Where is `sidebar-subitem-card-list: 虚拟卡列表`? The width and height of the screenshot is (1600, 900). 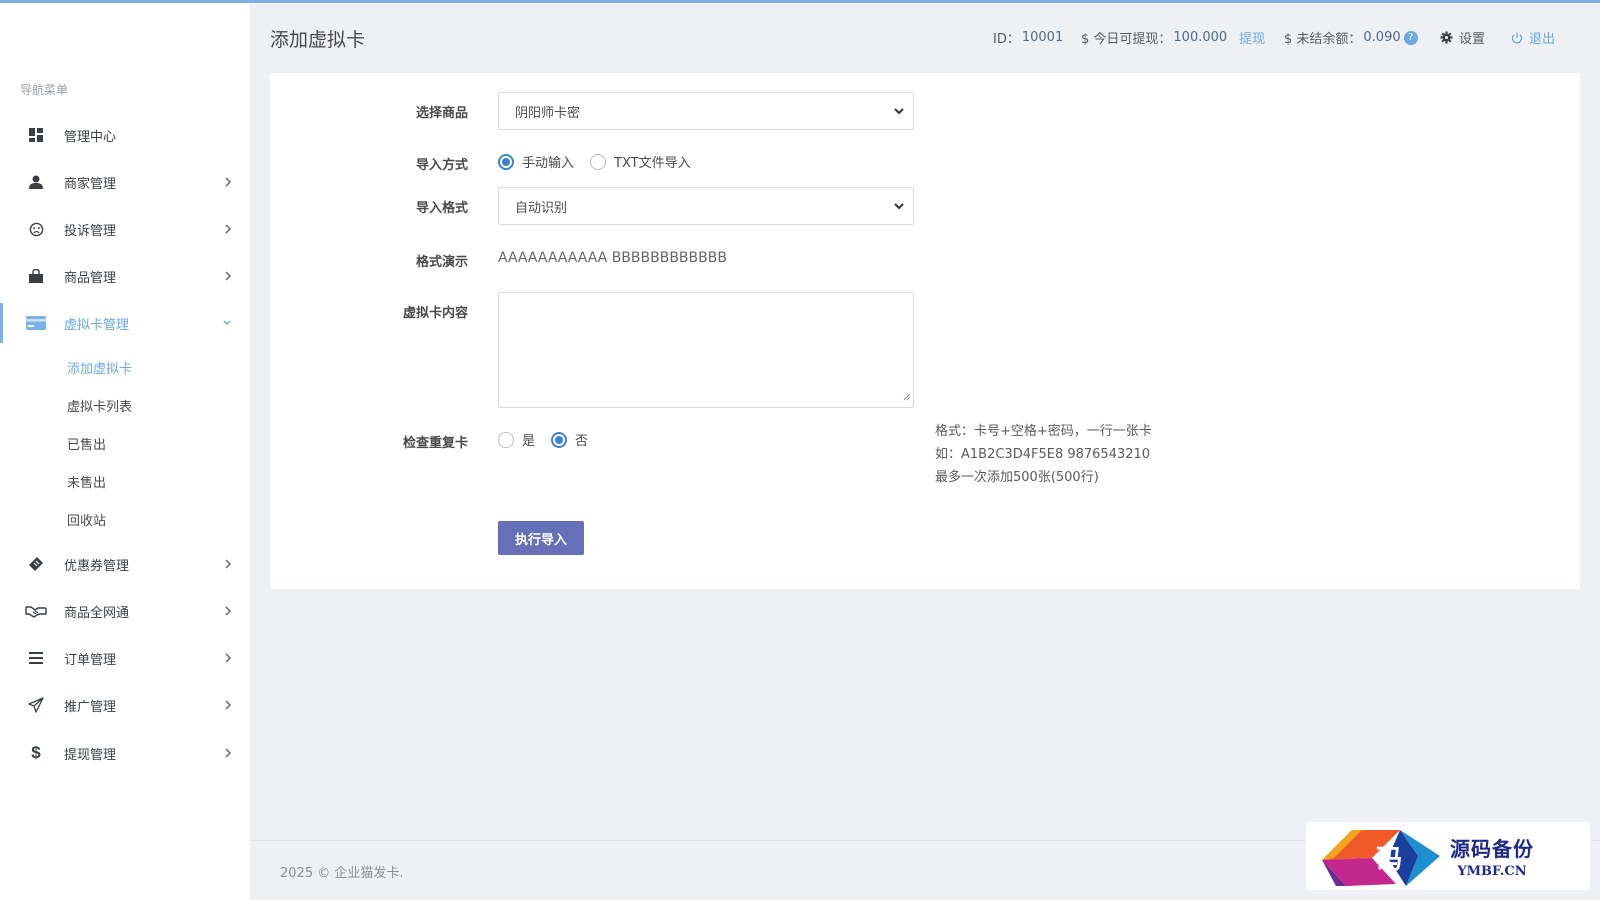 sidebar-subitem-card-list: 虚拟卡列表 is located at coordinates (99, 405).